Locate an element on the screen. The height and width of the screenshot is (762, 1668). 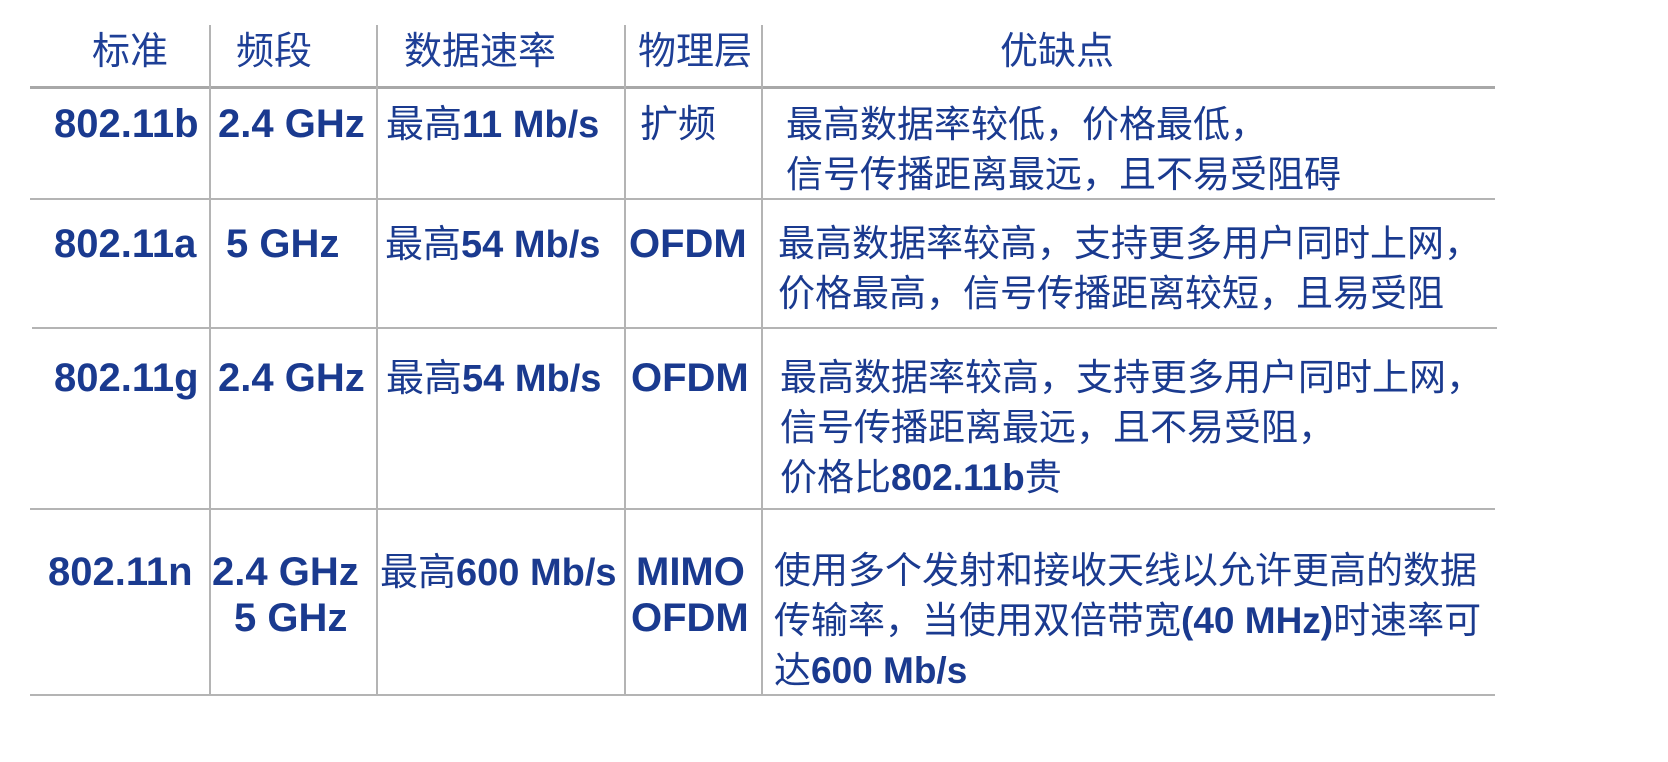
desc-text: 价格最高，信号传播距离较短，且易受阻 is located at coordinates (1111, 293).